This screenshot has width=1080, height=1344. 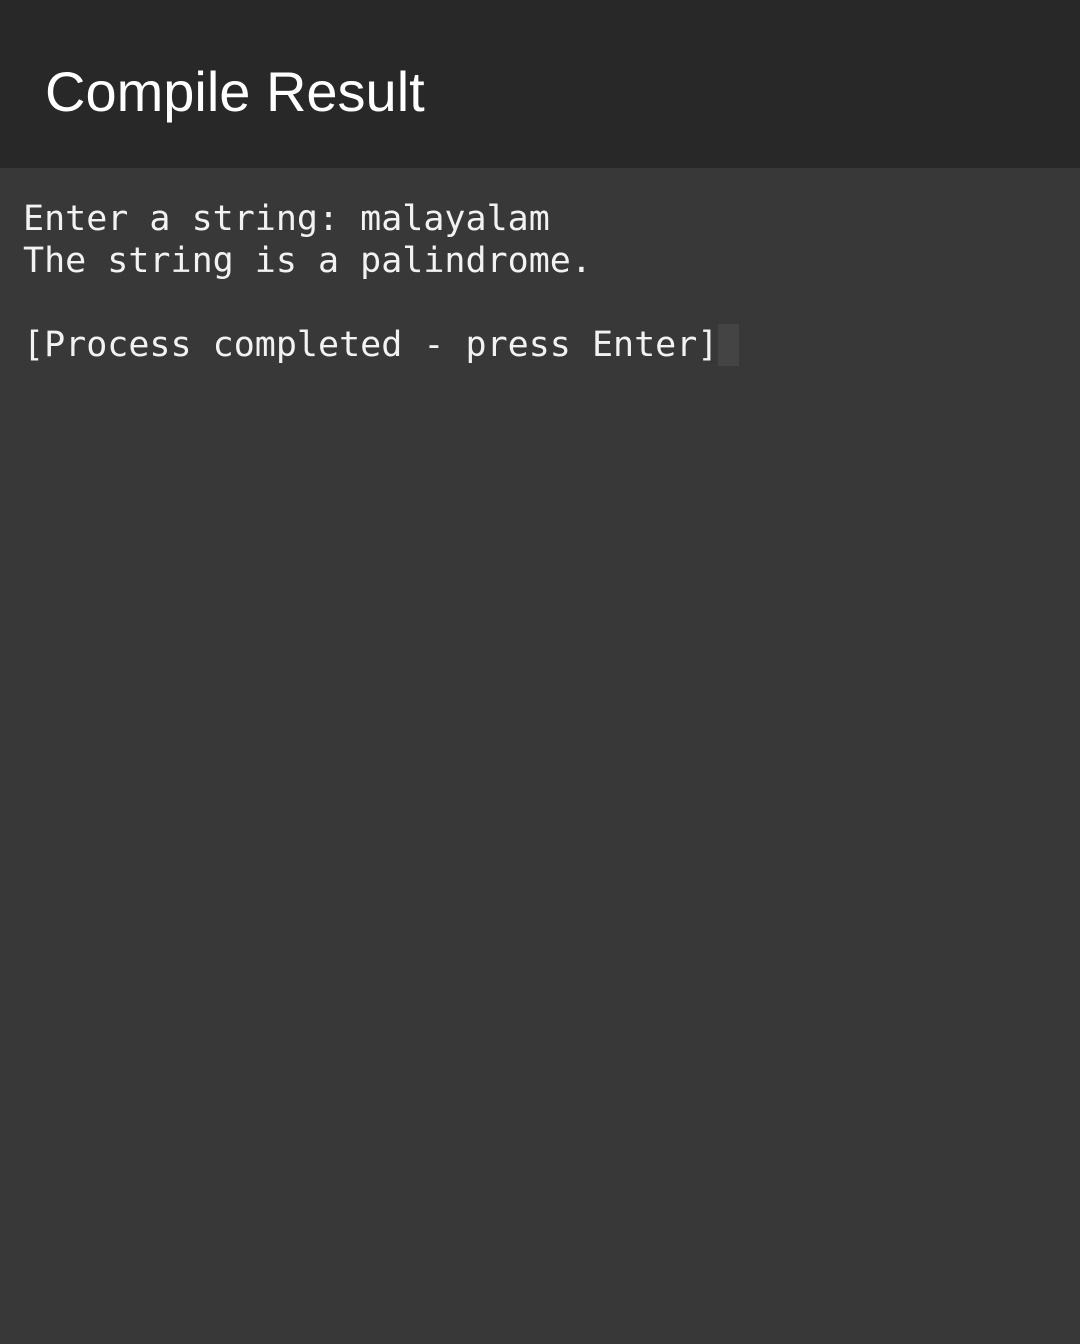 I want to click on terminal-line-status: [Process completed - press Enter], so click(x=381, y=345).